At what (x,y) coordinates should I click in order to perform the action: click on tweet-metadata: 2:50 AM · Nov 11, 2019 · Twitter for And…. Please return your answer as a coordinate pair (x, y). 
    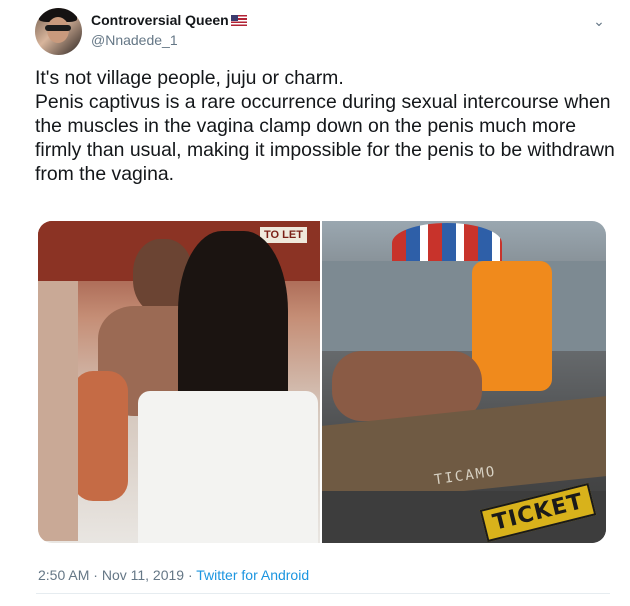
    Looking at the image, I should click on (173, 575).